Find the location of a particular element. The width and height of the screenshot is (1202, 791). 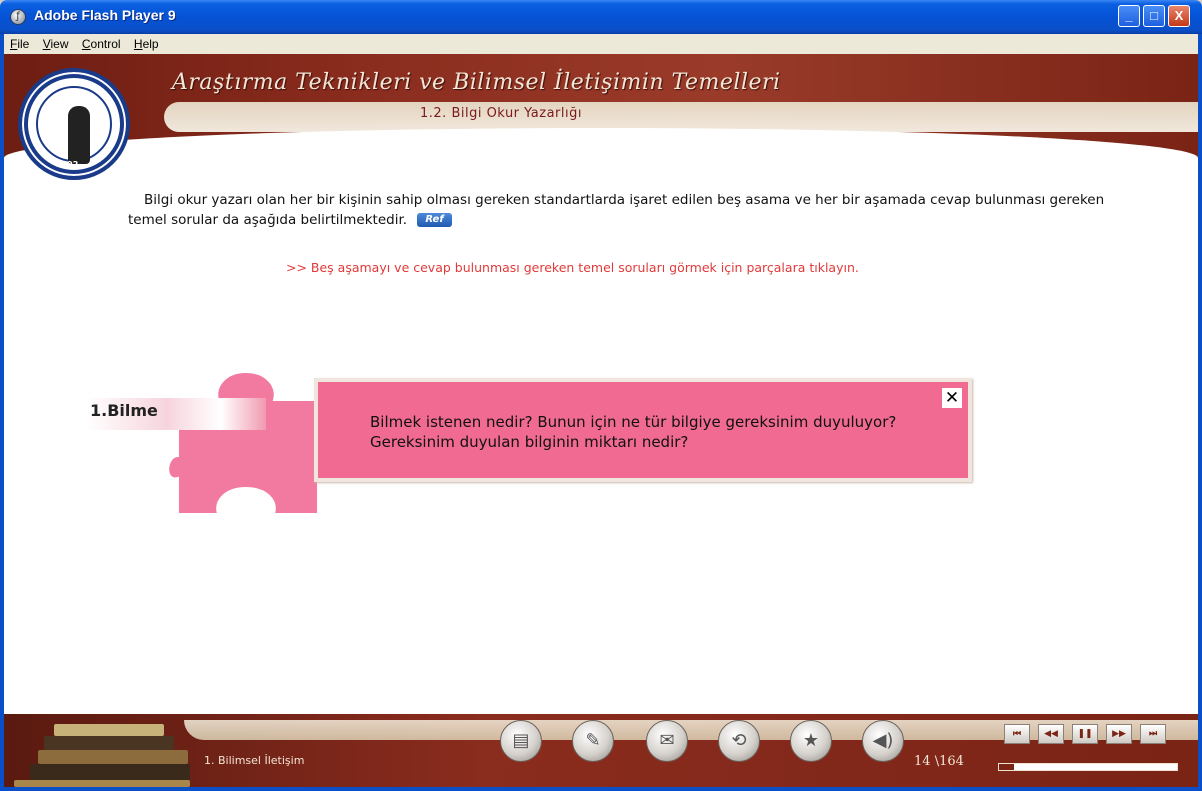

logo-year: 1992 is located at coordinates (67, 164).